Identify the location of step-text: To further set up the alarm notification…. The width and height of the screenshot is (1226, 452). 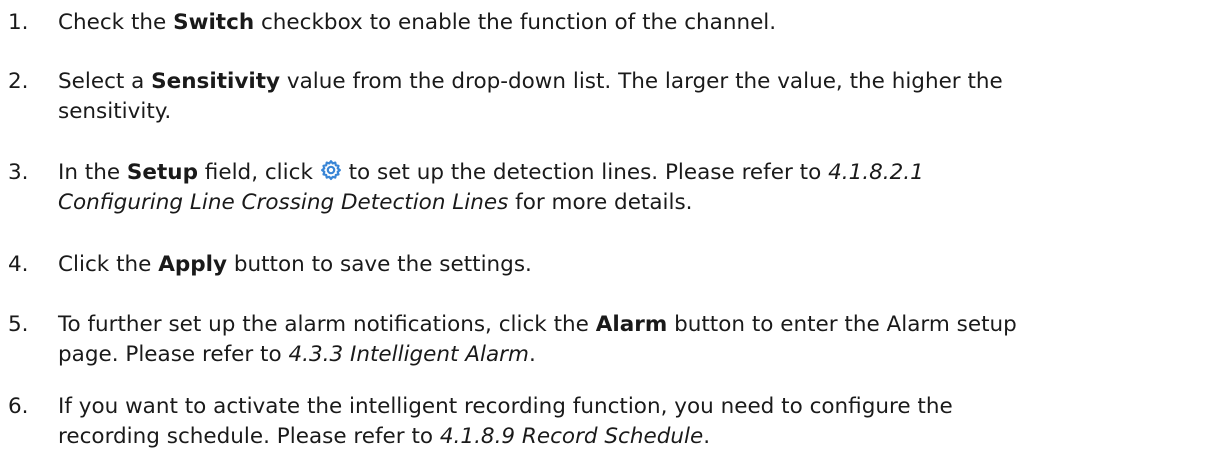
(638, 340).